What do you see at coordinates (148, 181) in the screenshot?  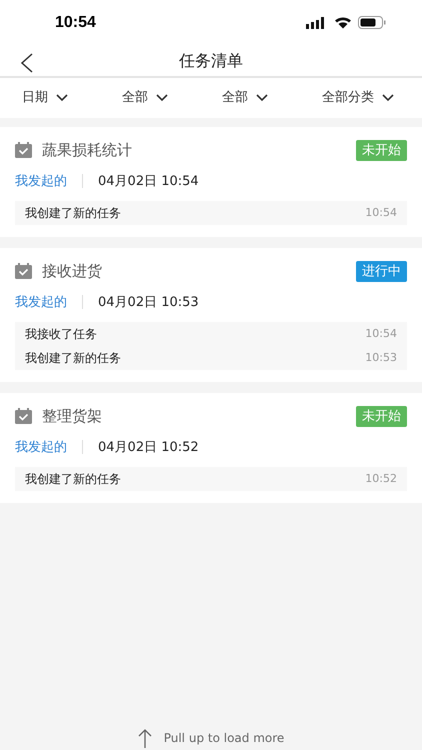 I see `task-datetime: 04月02日 10:54` at bounding box center [148, 181].